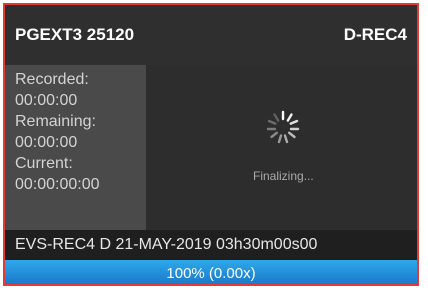 This screenshot has height=293, width=428. I want to click on clip-id: PGEXT3 25120, so click(75, 34).